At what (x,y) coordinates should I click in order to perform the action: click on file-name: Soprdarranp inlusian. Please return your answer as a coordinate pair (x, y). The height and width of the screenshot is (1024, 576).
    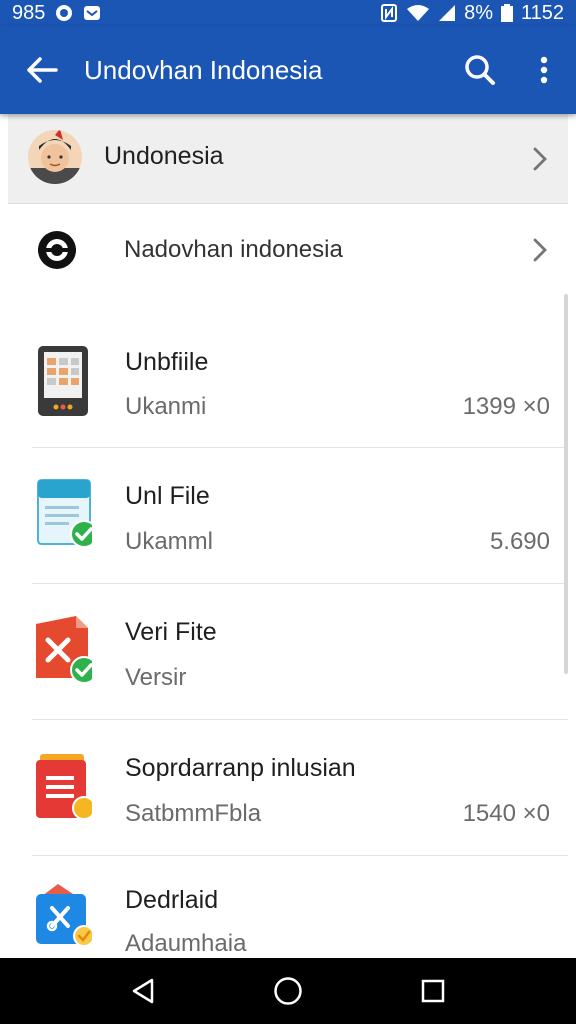
    Looking at the image, I should click on (240, 768).